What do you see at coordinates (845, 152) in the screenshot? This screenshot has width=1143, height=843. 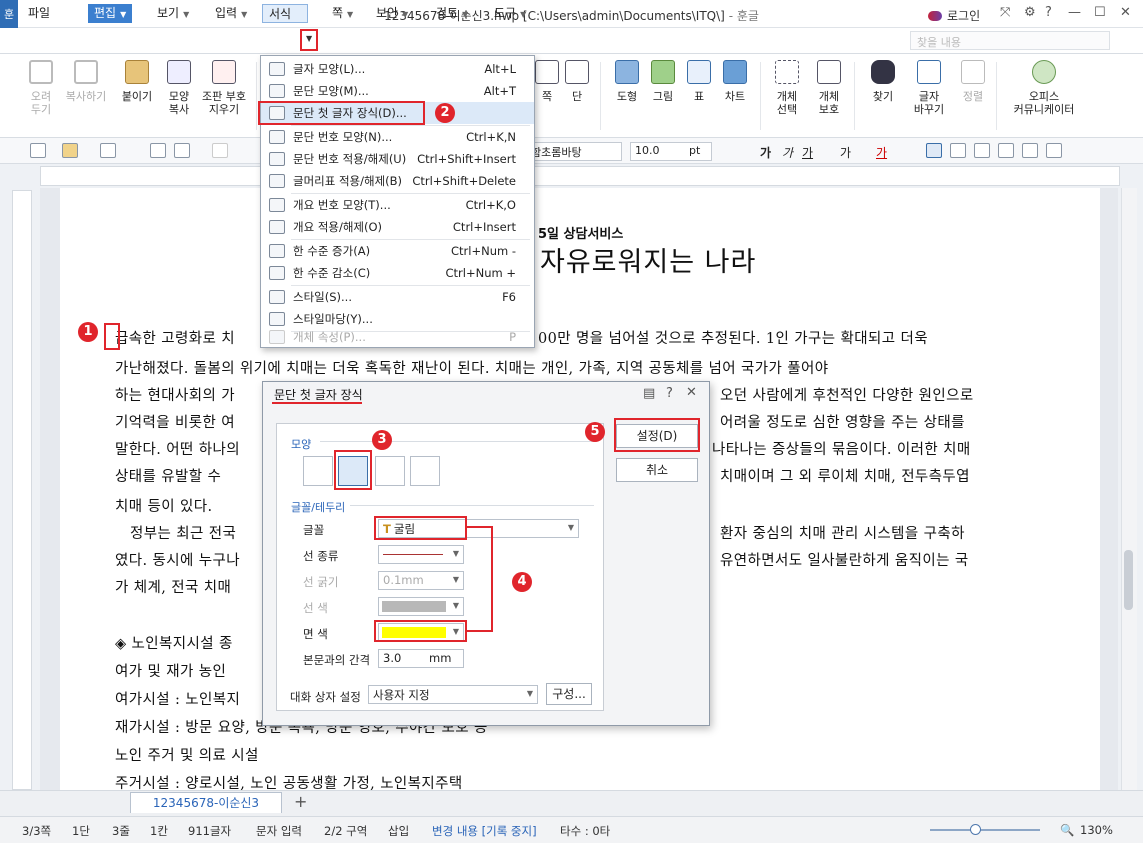 I see `strikethrough-button: 가` at bounding box center [845, 152].